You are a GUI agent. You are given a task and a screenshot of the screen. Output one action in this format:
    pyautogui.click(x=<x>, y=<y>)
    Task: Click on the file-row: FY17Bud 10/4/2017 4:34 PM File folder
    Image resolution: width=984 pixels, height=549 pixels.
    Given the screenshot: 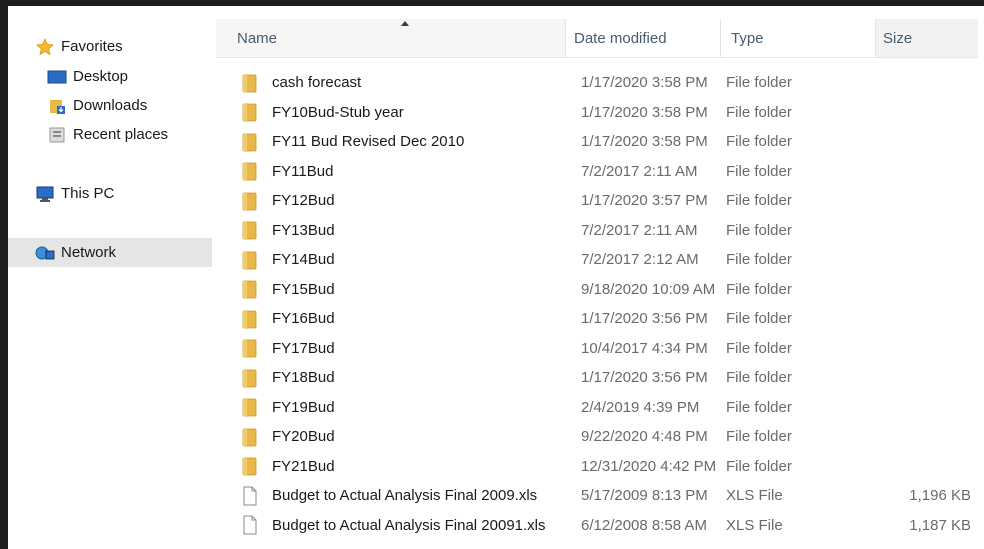 What is the action you would take?
    pyautogui.click(x=597, y=349)
    